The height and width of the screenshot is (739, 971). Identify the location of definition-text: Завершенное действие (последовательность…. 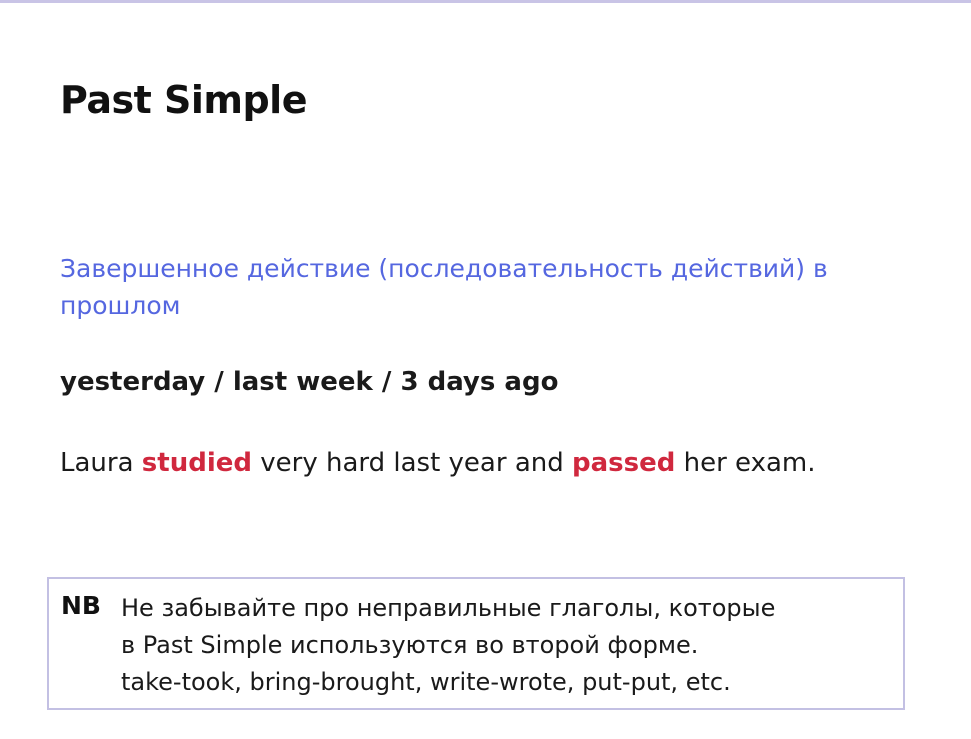
(444, 287).